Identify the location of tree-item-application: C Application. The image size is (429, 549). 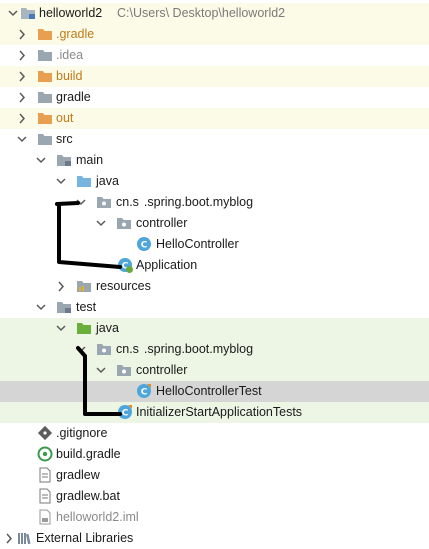
(214, 265).